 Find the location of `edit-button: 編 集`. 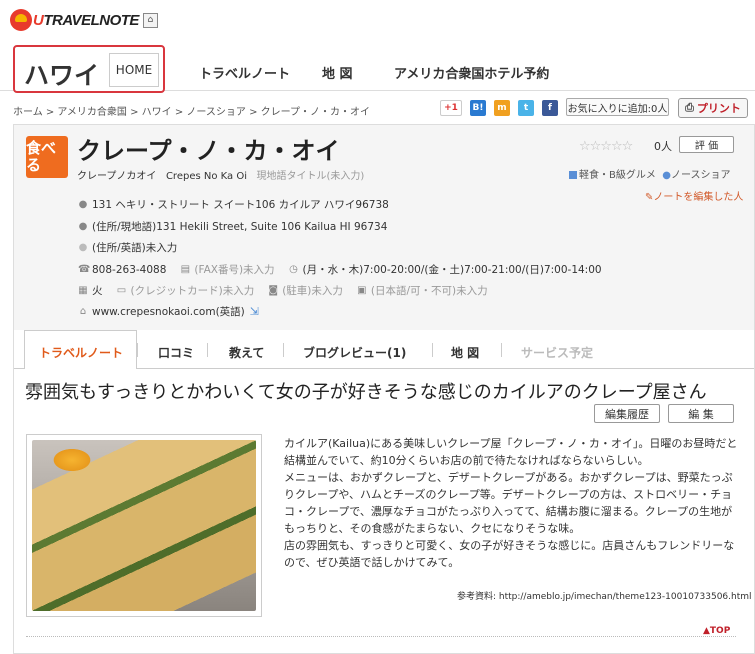

edit-button: 編 集 is located at coordinates (701, 413).